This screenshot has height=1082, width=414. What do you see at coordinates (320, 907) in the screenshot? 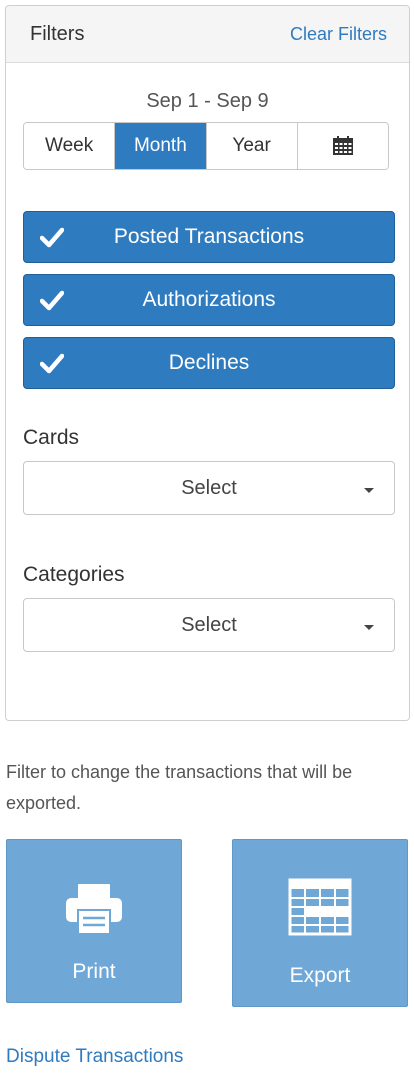
I see `spreadsheet-icon` at bounding box center [320, 907].